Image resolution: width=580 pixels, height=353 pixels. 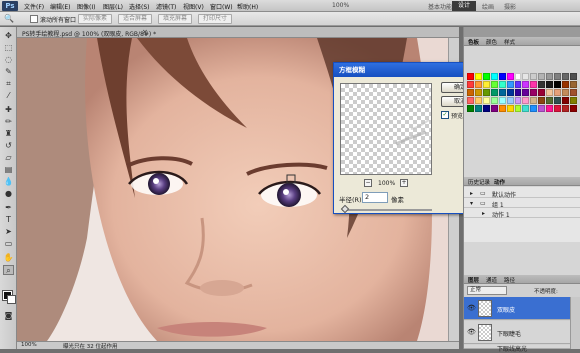 What do you see at coordinates (345, 209) in the screenshot?
I see `radius-slider-thumb` at bounding box center [345, 209].